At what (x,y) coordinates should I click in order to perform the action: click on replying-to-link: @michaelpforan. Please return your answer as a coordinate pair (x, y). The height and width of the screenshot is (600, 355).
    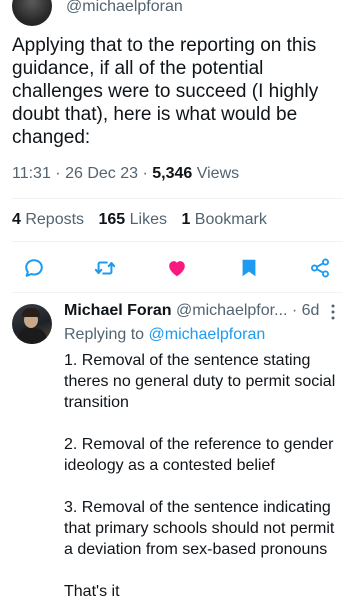
    Looking at the image, I should click on (207, 334).